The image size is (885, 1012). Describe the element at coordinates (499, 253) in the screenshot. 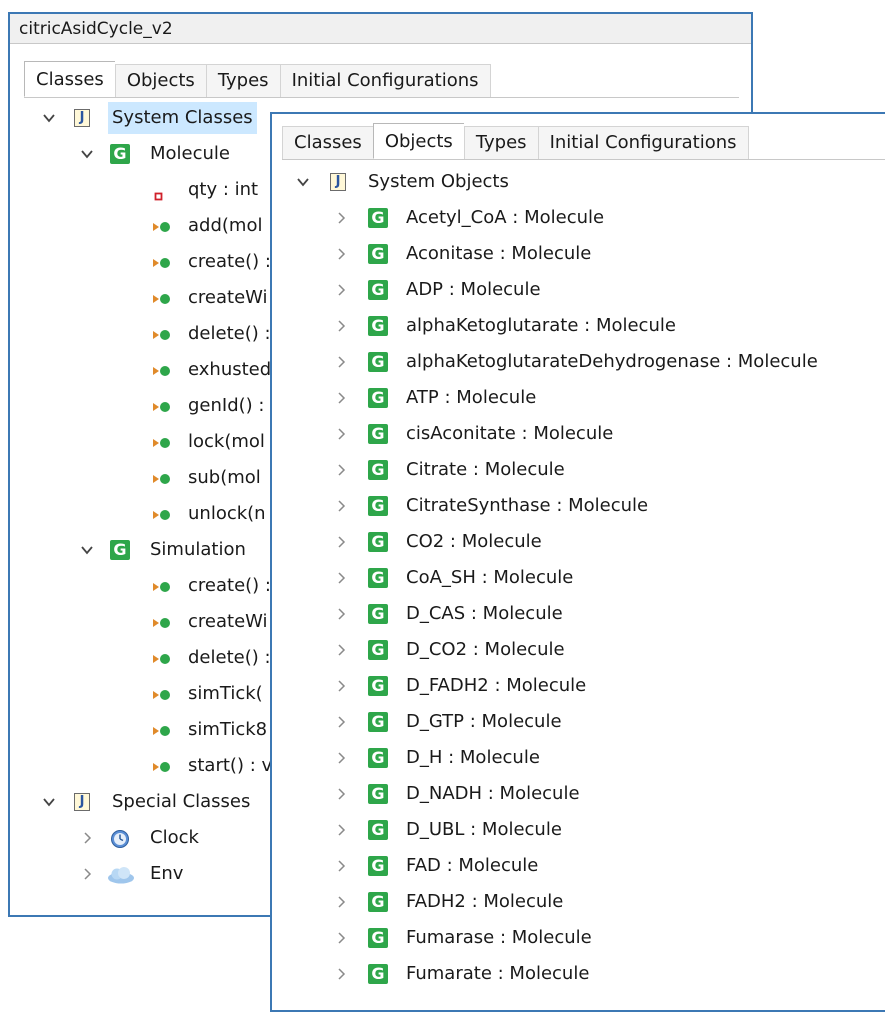

I see `tree-item-label: Aconitase : Molecule` at that location.